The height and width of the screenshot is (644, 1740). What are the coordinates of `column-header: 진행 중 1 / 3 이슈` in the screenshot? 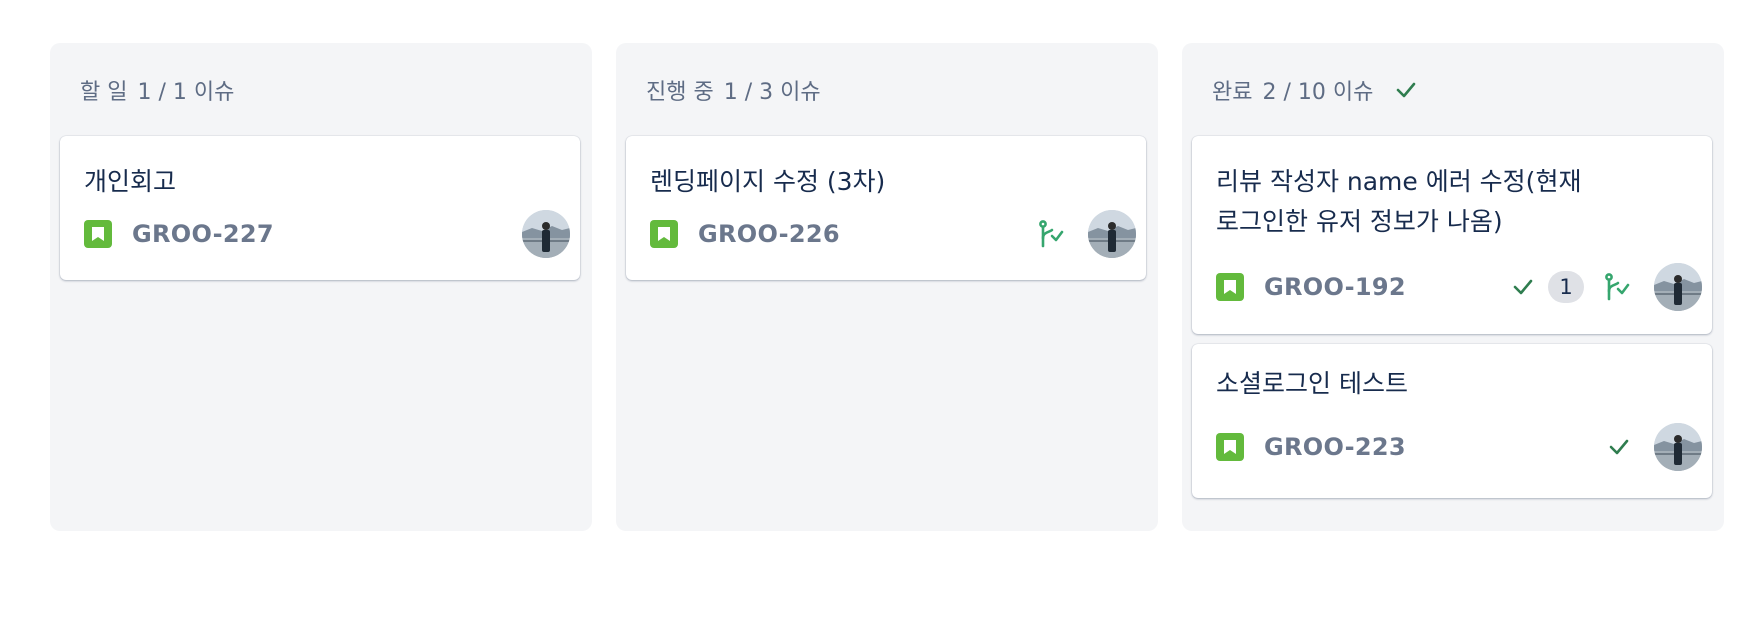 It's located at (733, 90).